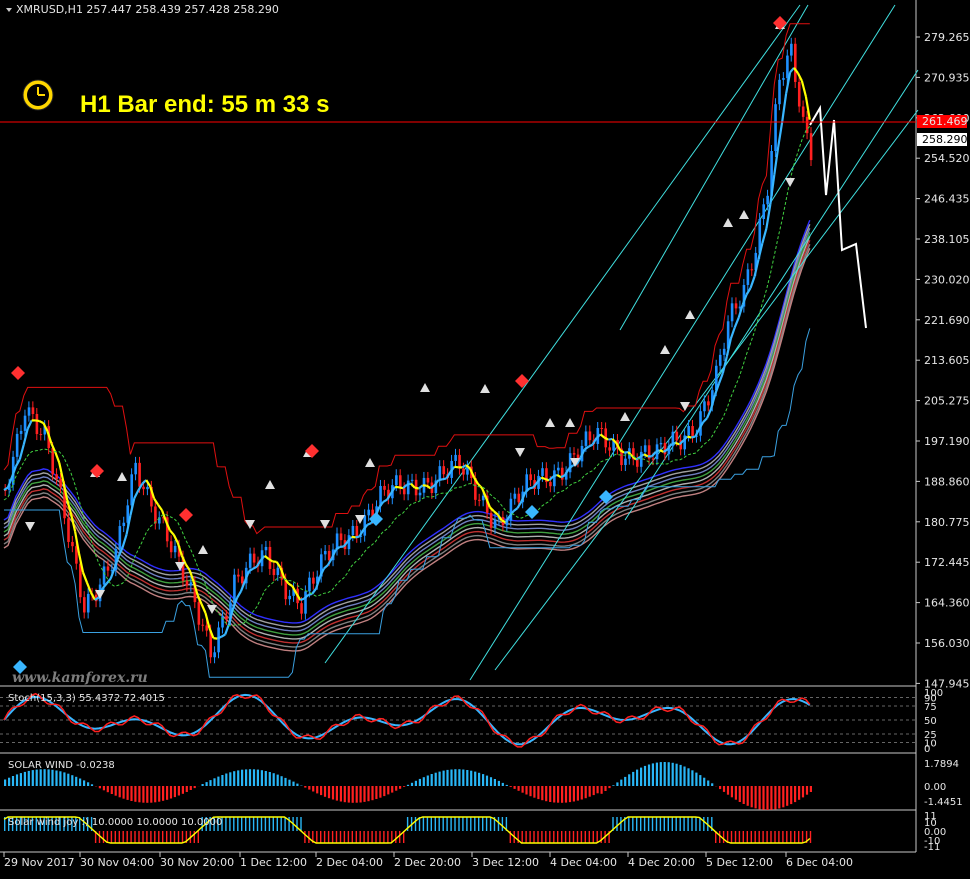 The image size is (970, 879). I want to click on price-tick-label: 205.275, so click(947, 401).